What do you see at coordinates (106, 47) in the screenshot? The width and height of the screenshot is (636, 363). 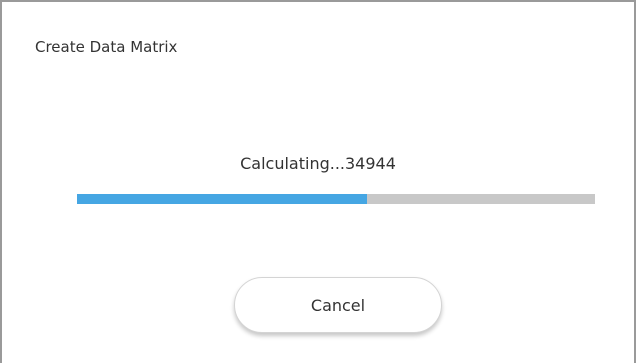 I see `dialog-title: Create Data Matrix` at bounding box center [106, 47].